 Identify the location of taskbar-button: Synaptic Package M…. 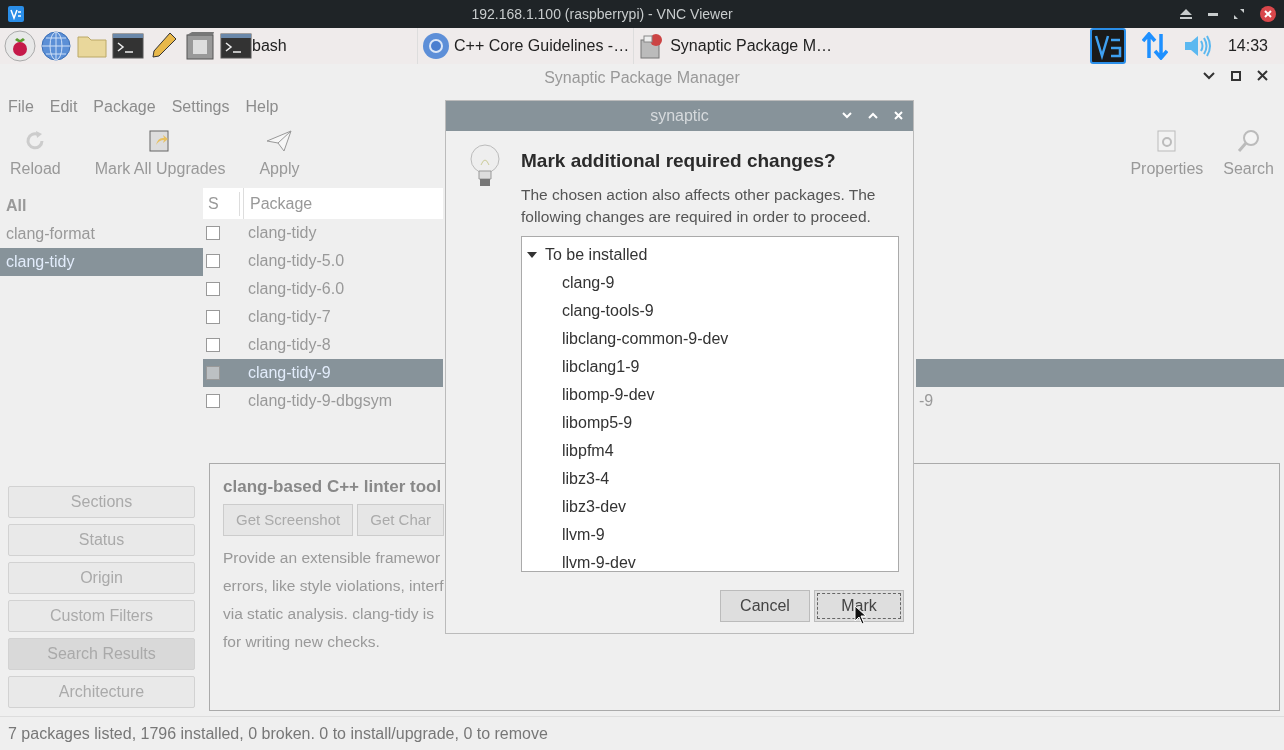
(735, 46).